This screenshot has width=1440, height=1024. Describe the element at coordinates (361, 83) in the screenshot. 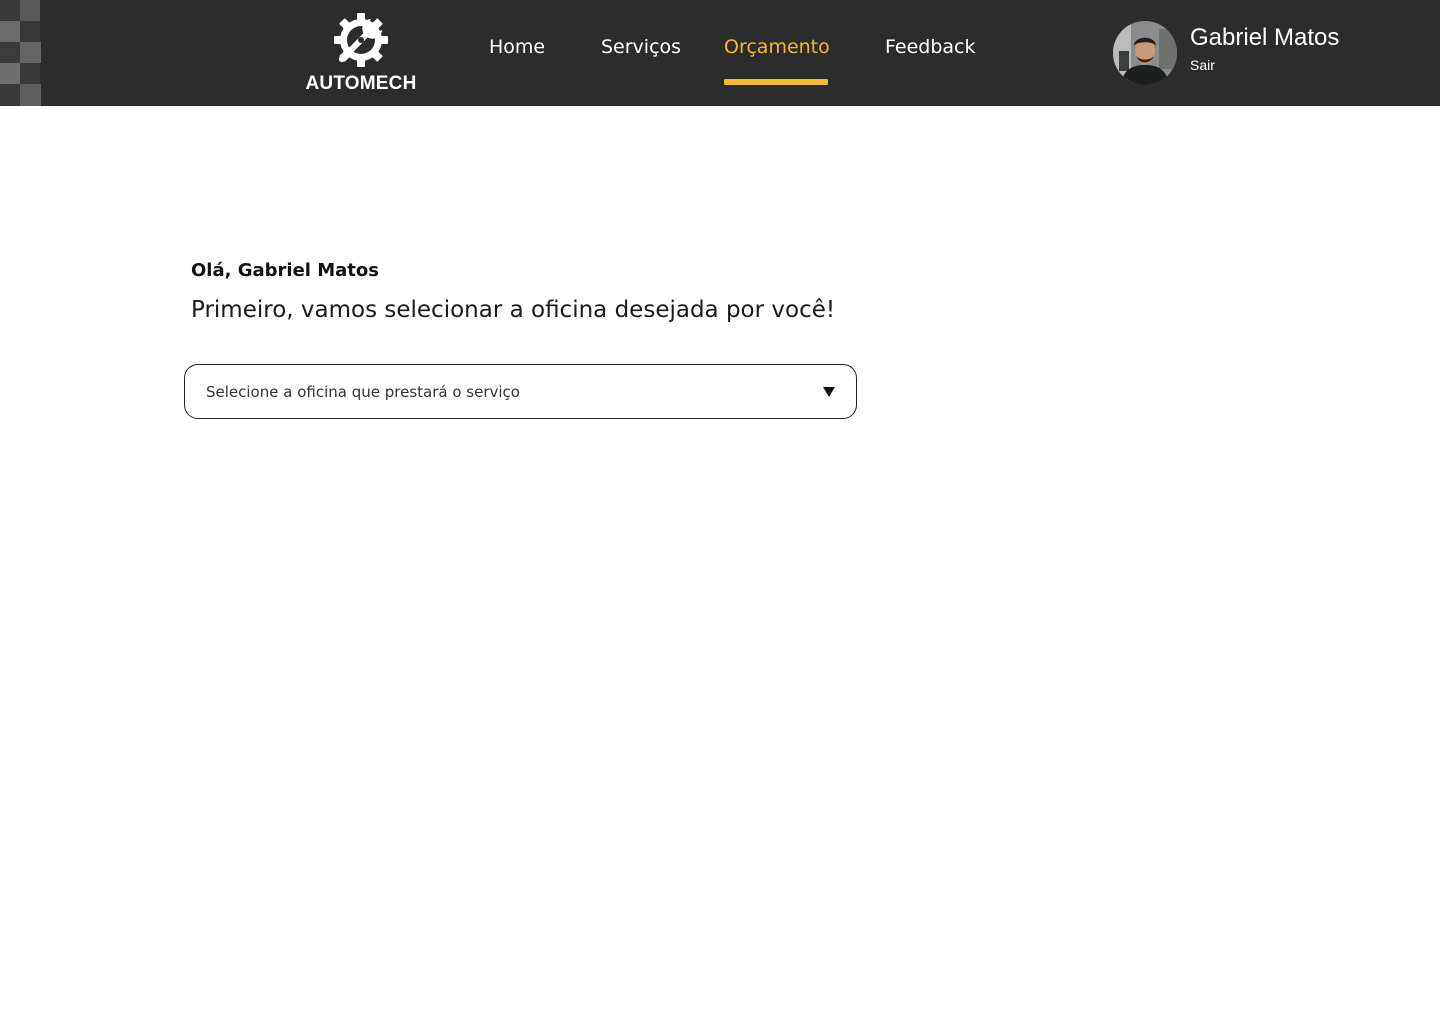

I see `brand-name: AUTOMECH` at that location.